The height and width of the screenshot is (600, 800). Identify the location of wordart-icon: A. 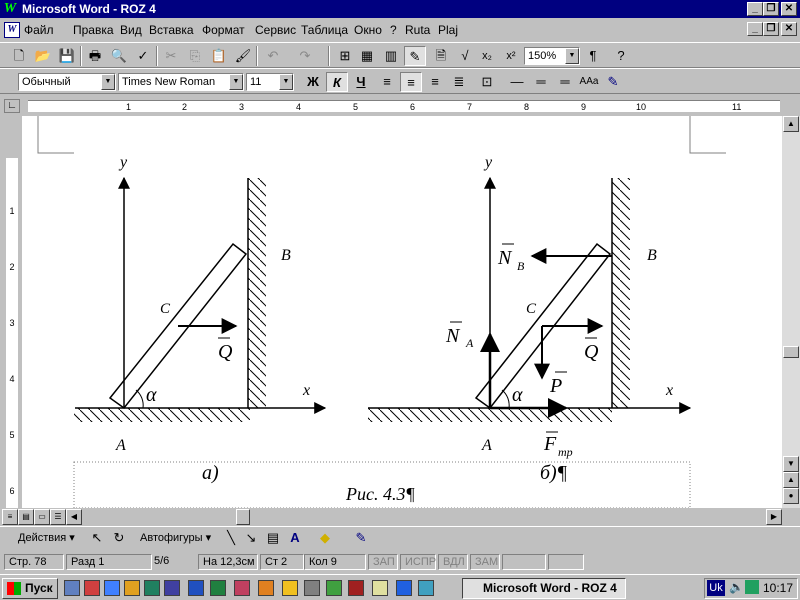
(295, 538).